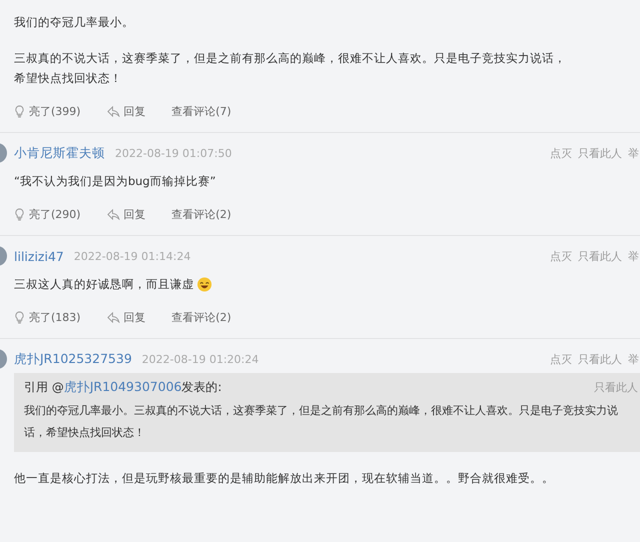 The height and width of the screenshot is (542, 640). What do you see at coordinates (202, 387) in the screenshot?
I see `quote-label: 发表的:` at bounding box center [202, 387].